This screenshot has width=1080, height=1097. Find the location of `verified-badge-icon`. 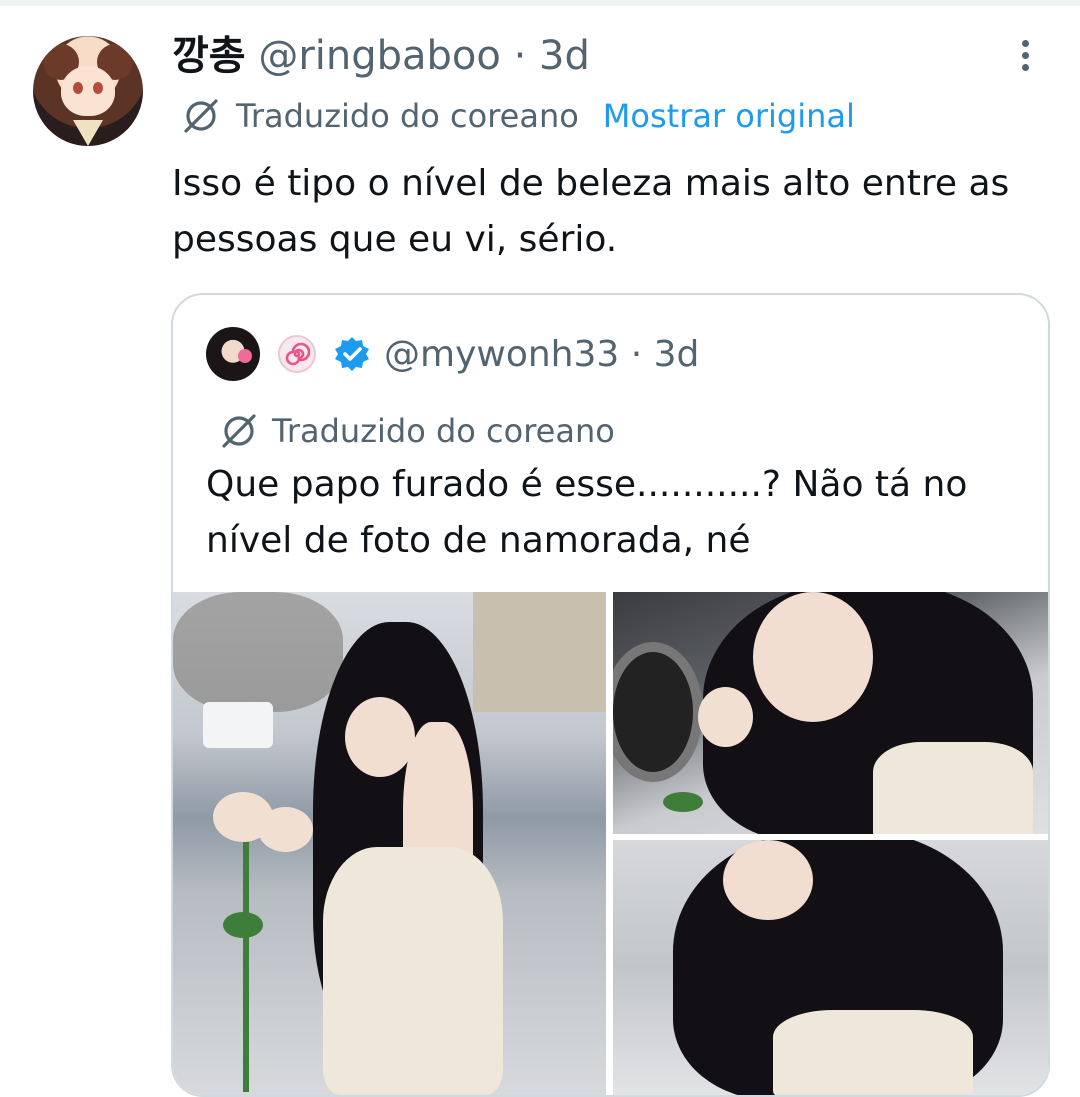

verified-badge-icon is located at coordinates (352, 354).